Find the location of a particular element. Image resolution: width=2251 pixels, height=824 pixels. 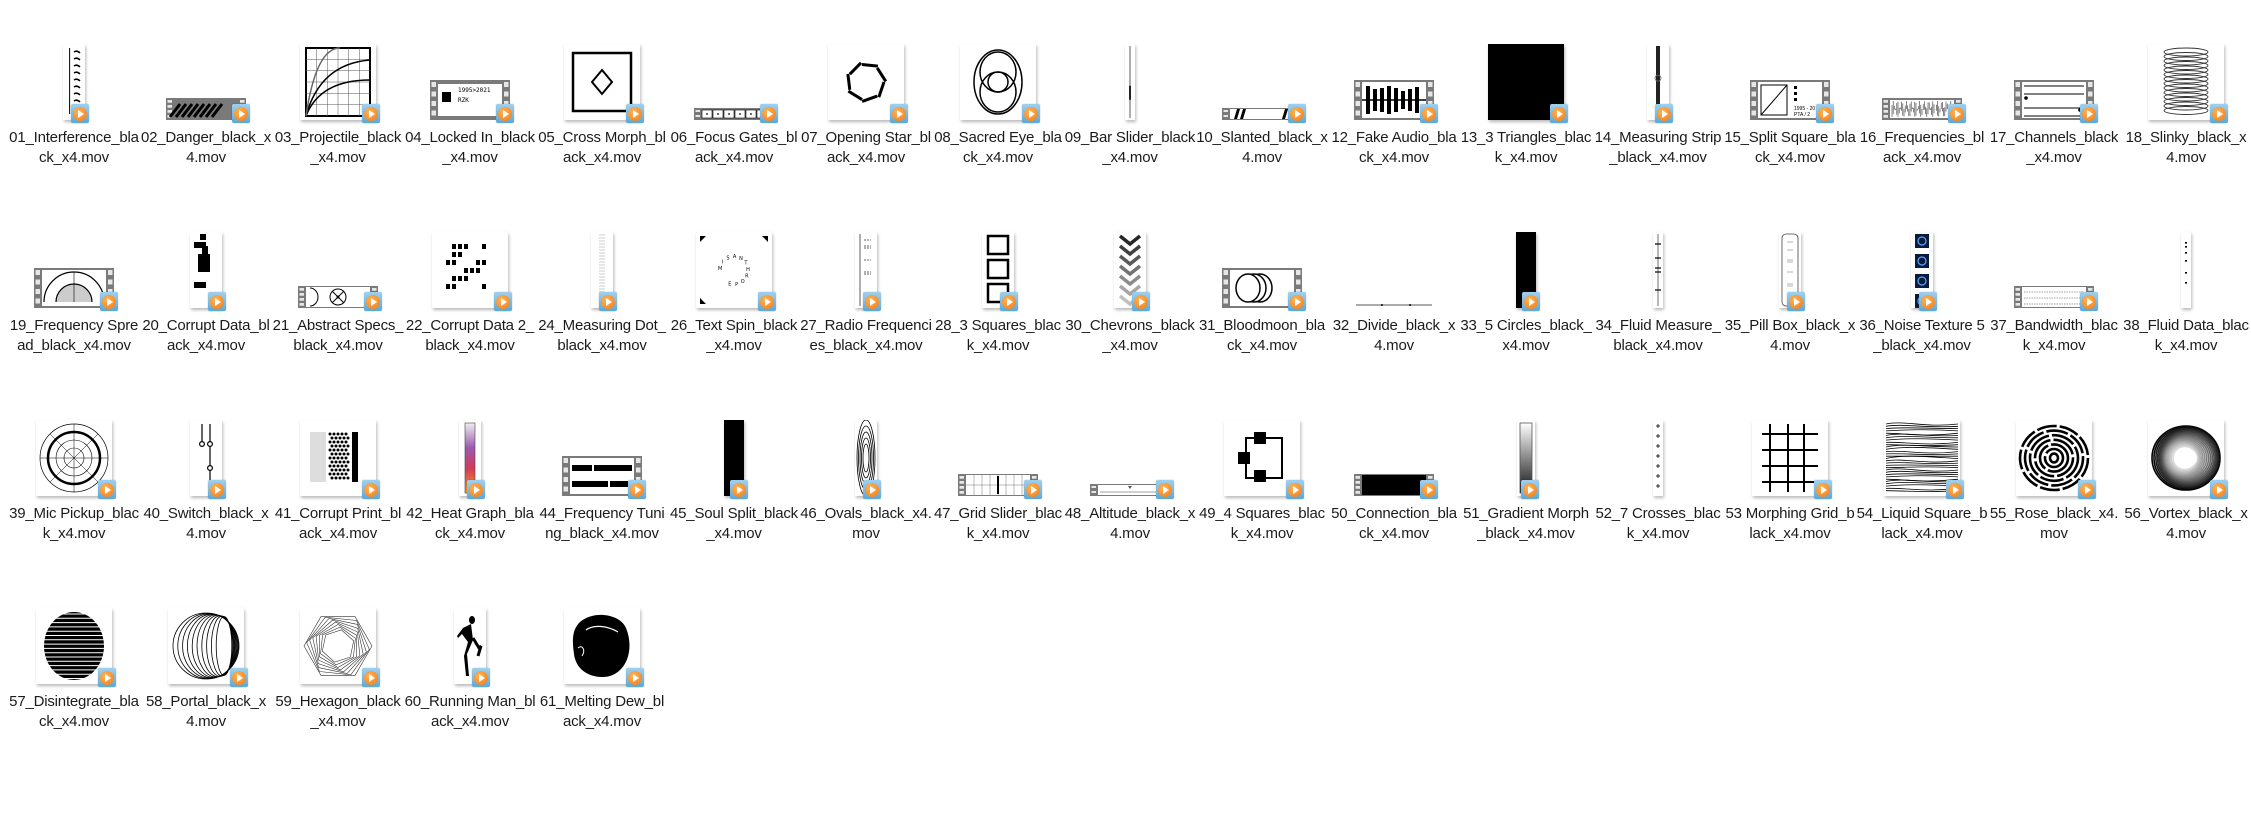

file-item: 14_Measuring Strip_black_x4.mov is located at coordinates (1658, 104).